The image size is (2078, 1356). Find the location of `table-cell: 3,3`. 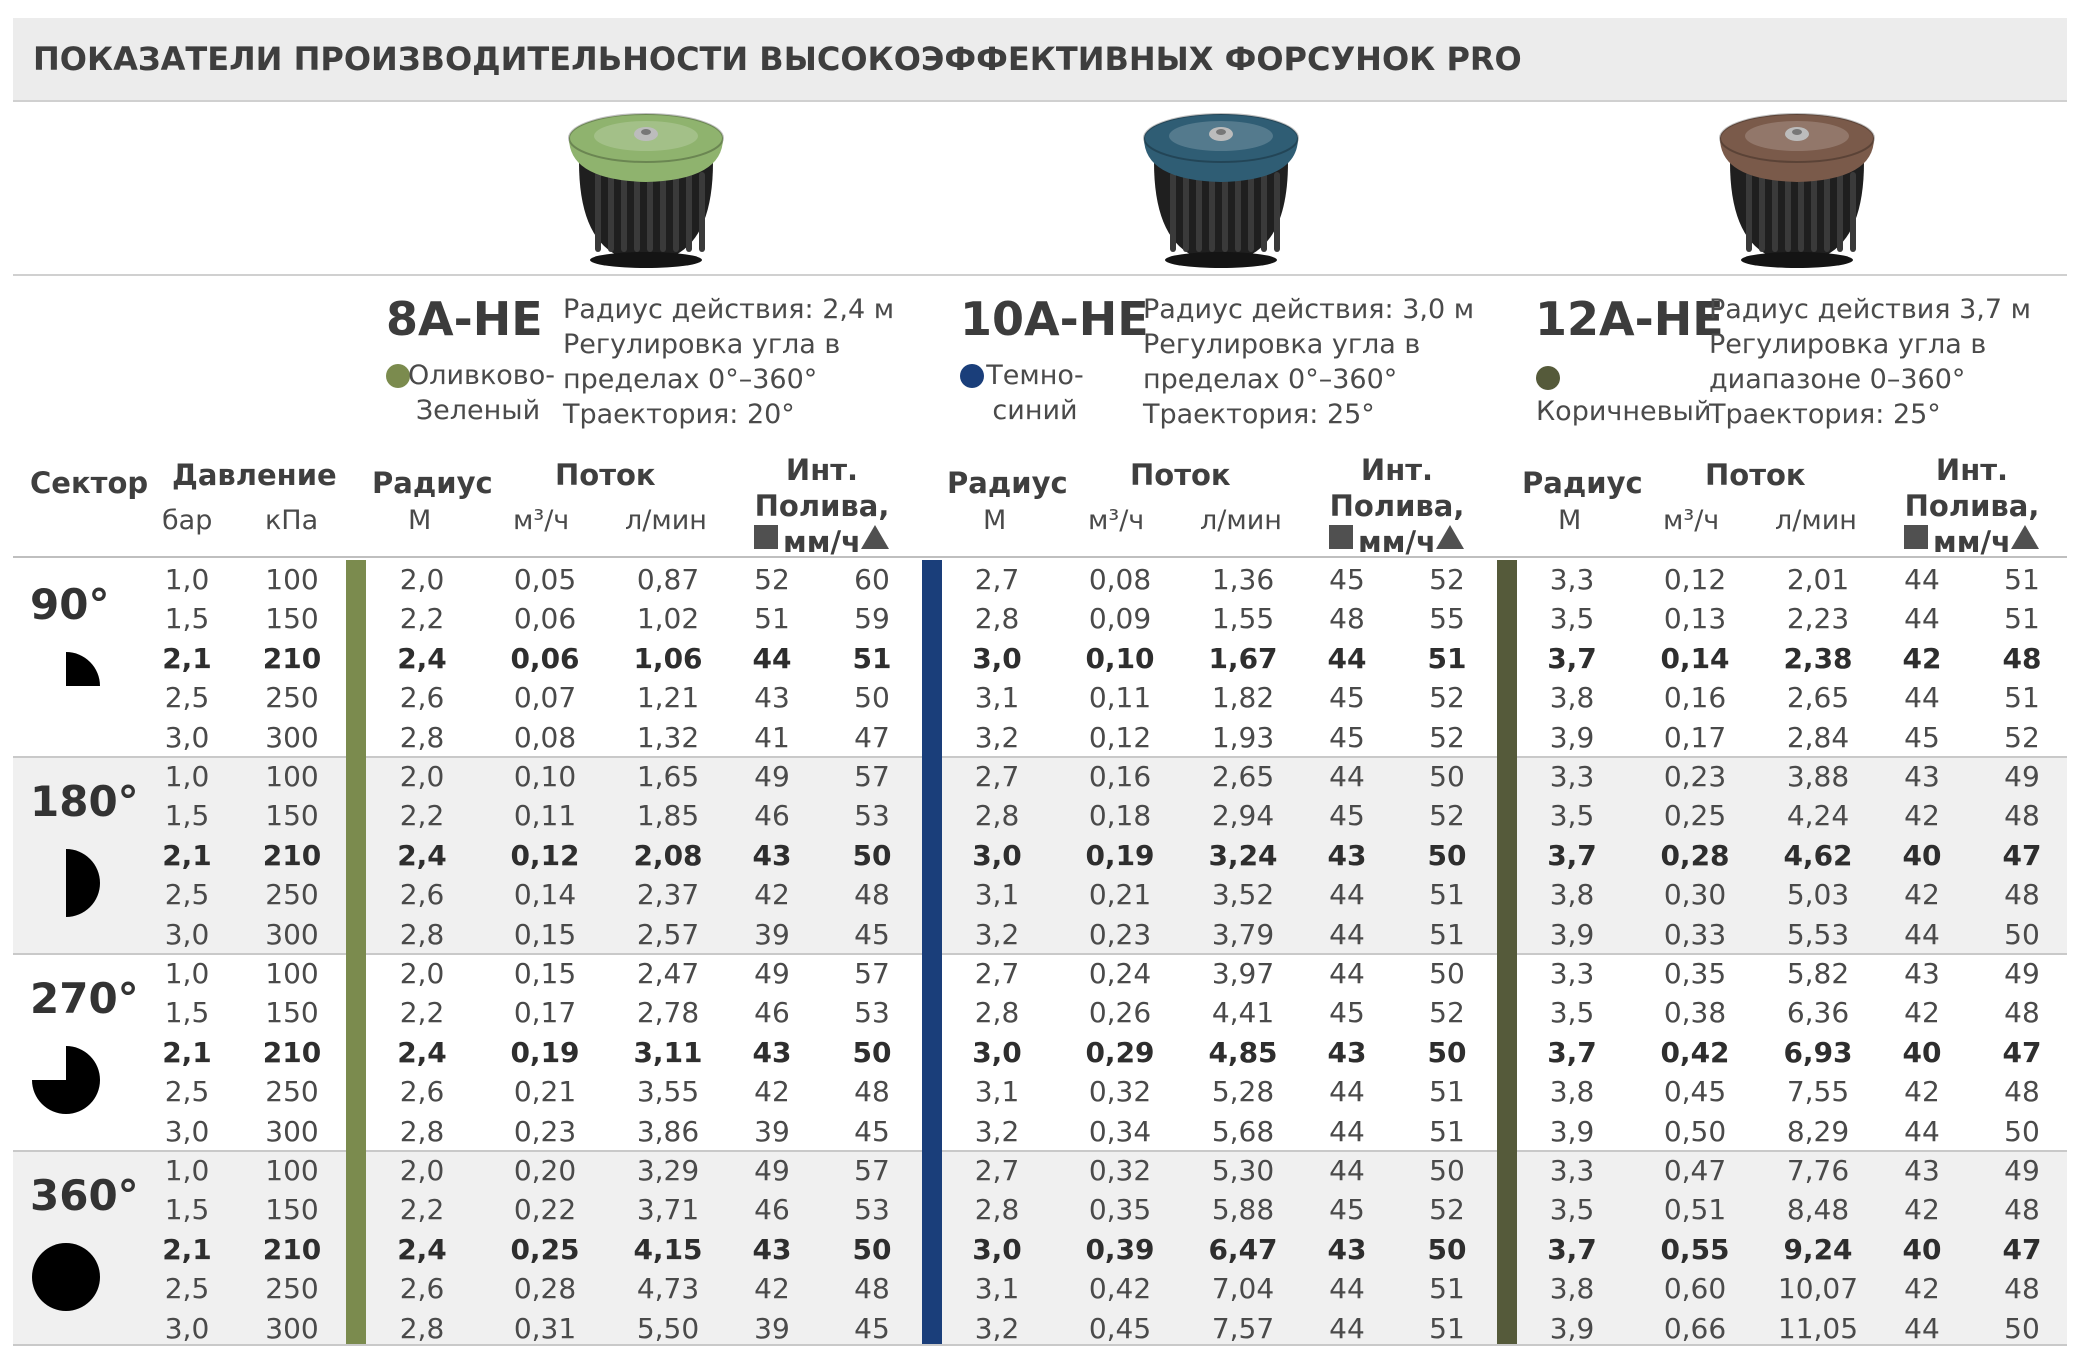

table-cell: 3,3 is located at coordinates (1572, 1170).